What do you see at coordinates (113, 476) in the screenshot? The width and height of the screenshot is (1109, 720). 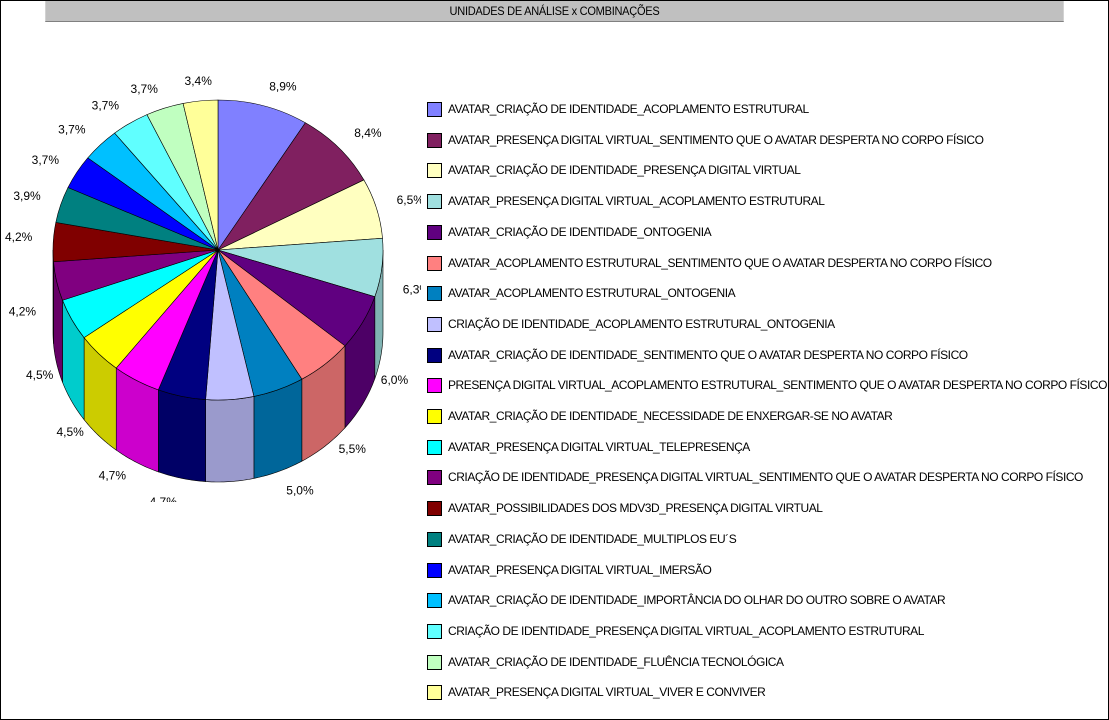 I see `pie-slice-label-10: 4,7%` at bounding box center [113, 476].